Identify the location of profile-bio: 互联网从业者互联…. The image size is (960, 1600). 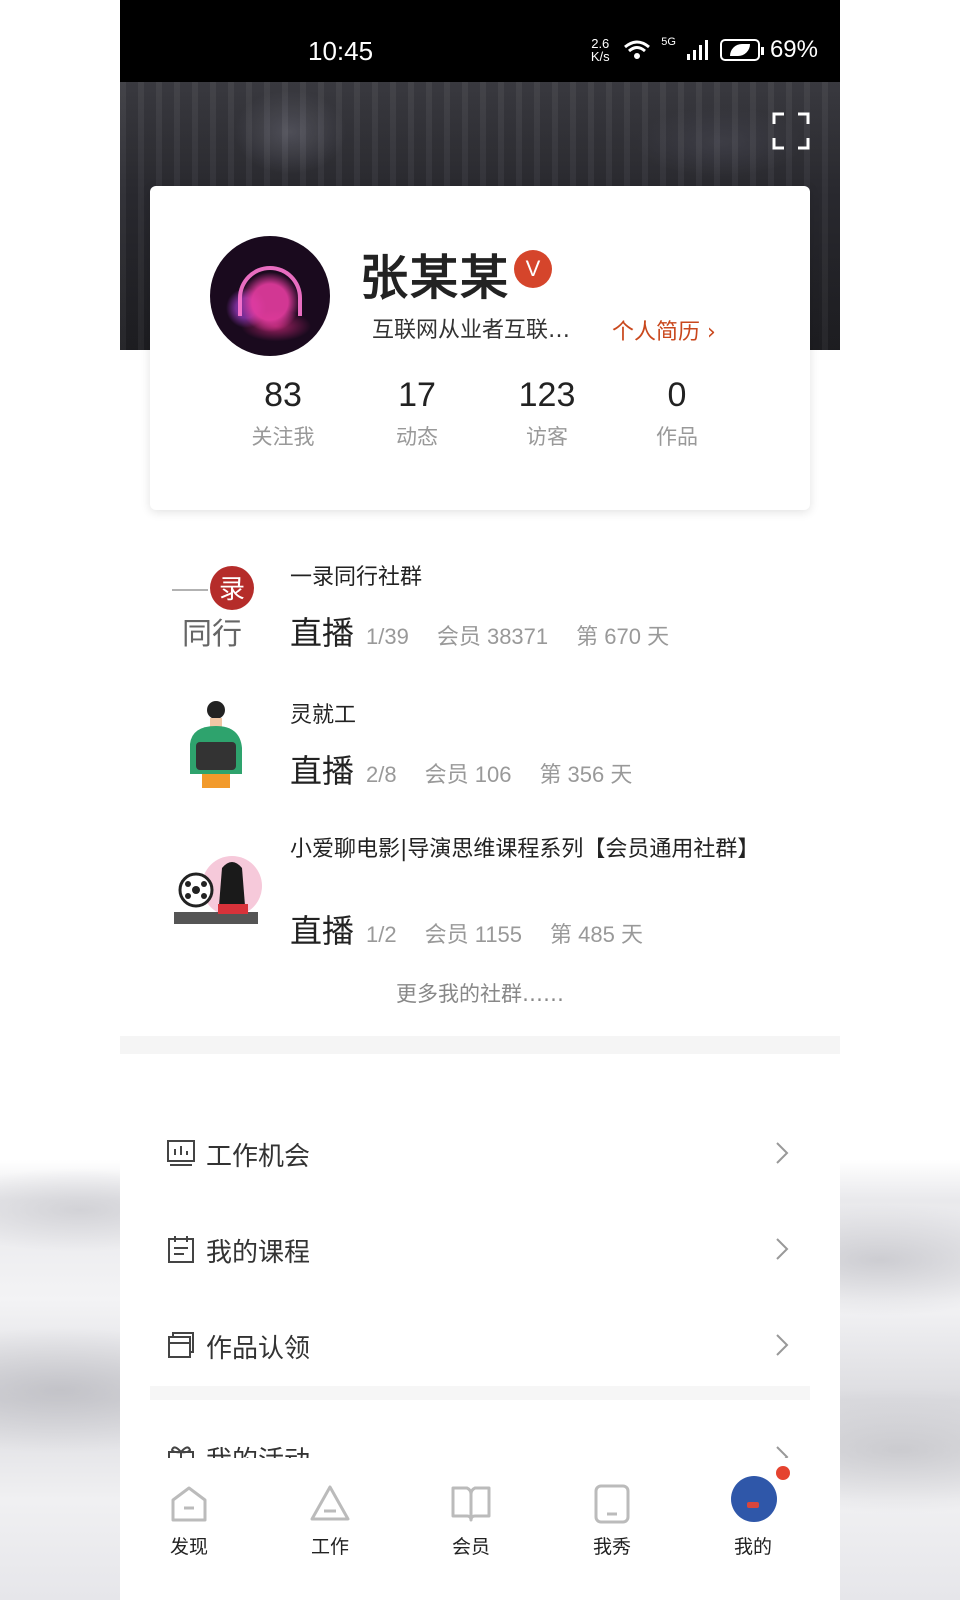
(471, 330).